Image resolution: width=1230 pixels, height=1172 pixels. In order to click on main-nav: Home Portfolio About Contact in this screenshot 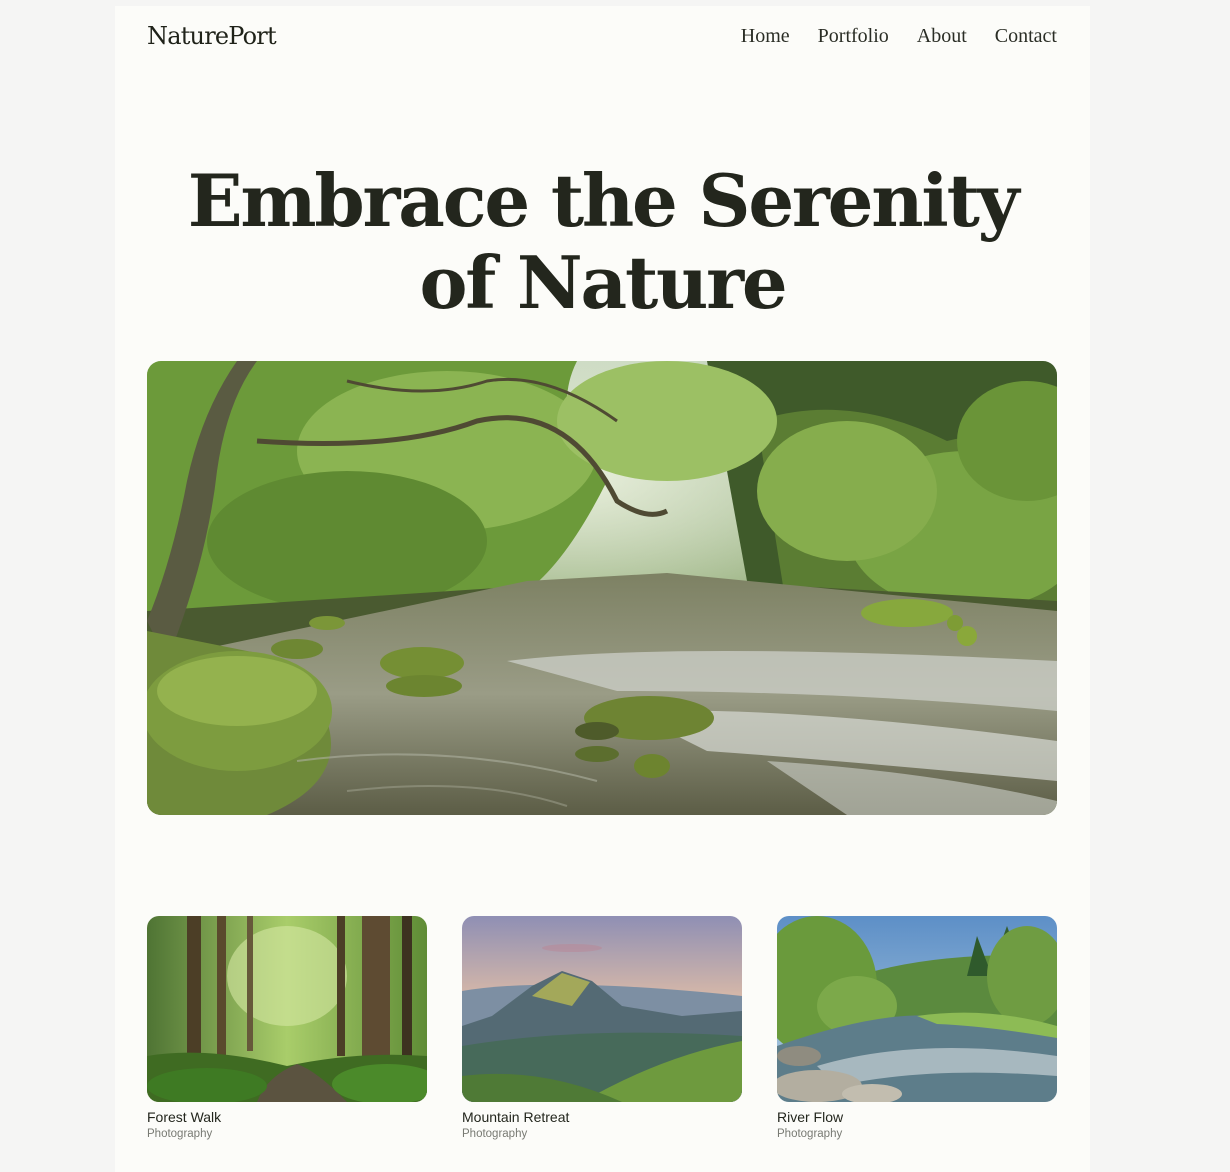, I will do `click(899, 36)`.